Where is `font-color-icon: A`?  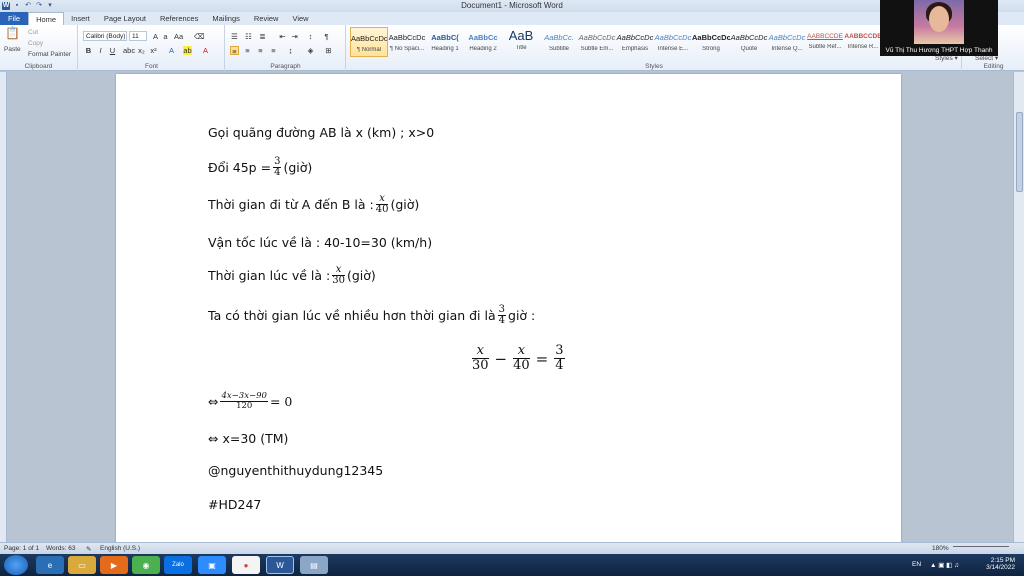
font-color-icon: A is located at coordinates (205, 50).